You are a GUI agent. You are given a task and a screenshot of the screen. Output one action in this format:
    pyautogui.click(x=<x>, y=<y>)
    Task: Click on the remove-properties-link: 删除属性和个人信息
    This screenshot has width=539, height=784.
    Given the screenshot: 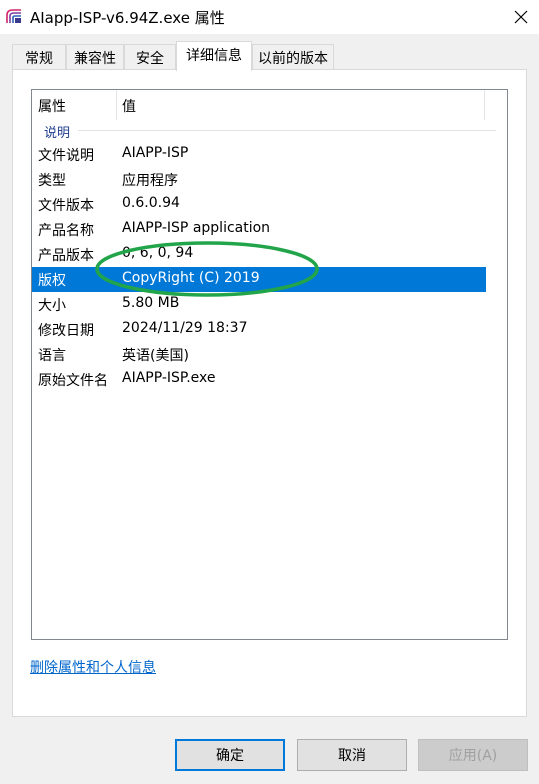 What is the action you would take?
    pyautogui.click(x=93, y=667)
    